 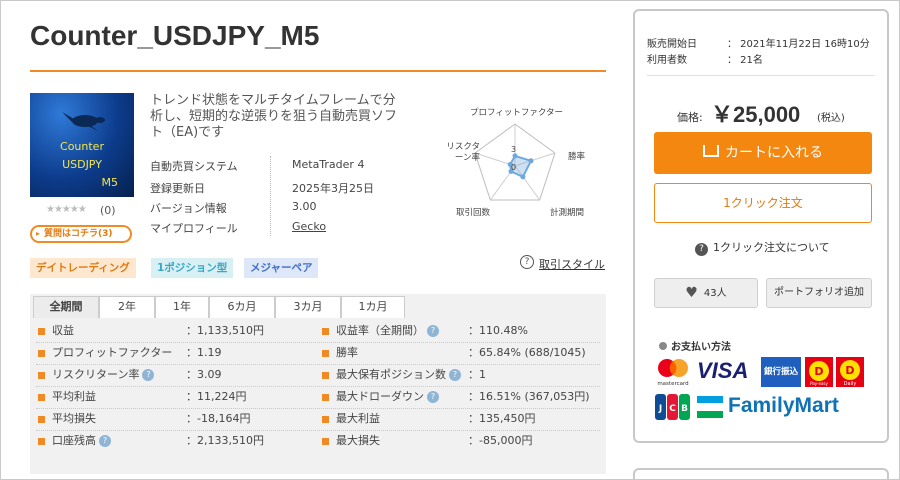 What do you see at coordinates (684, 409) in the screenshot?
I see `svg-text: B` at bounding box center [684, 409].